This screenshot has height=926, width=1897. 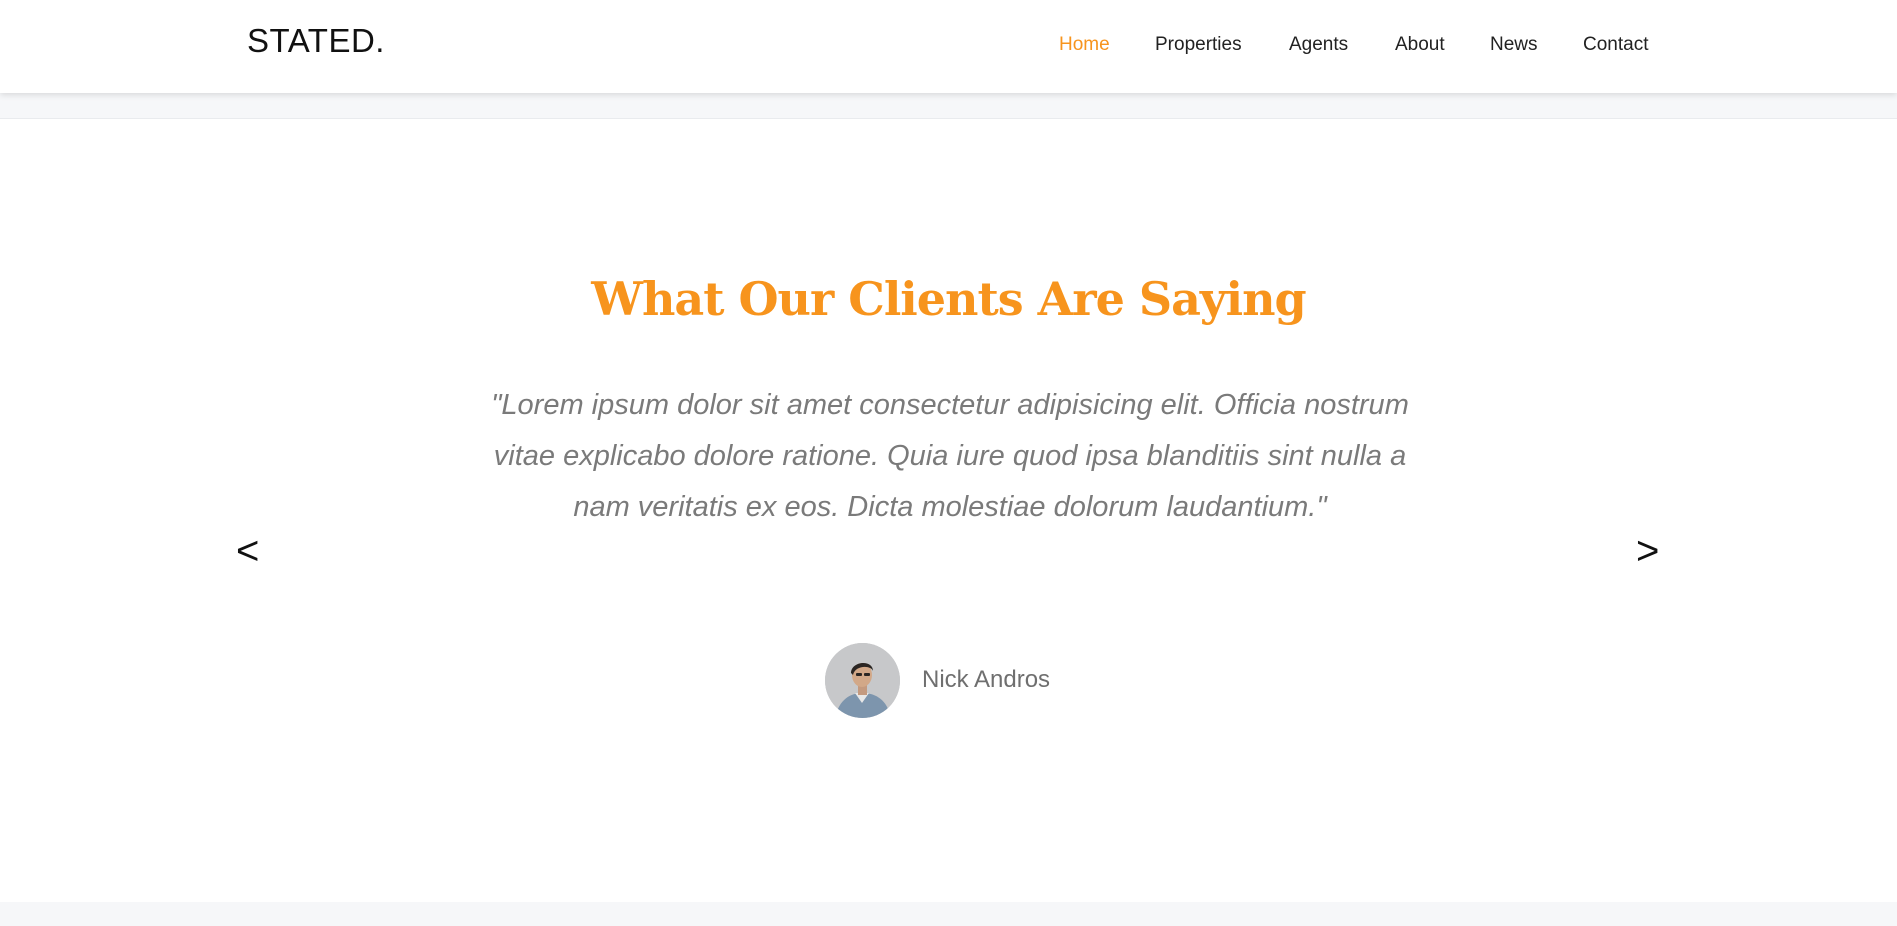 I want to click on avatar, so click(x=862, y=680).